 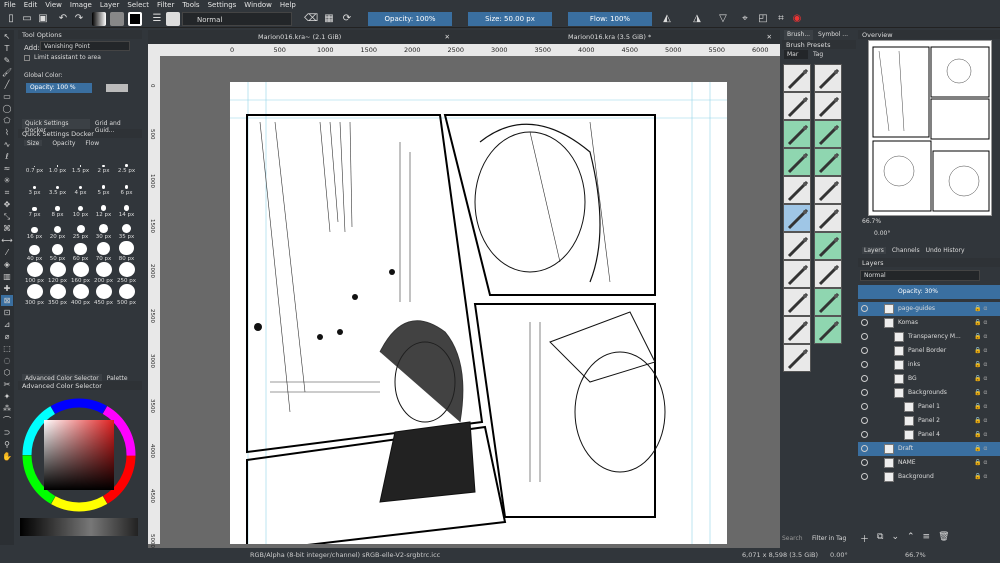 What do you see at coordinates (7, 120) in the screenshot?
I see `polygon-tool-icon: ⬠` at bounding box center [7, 120].